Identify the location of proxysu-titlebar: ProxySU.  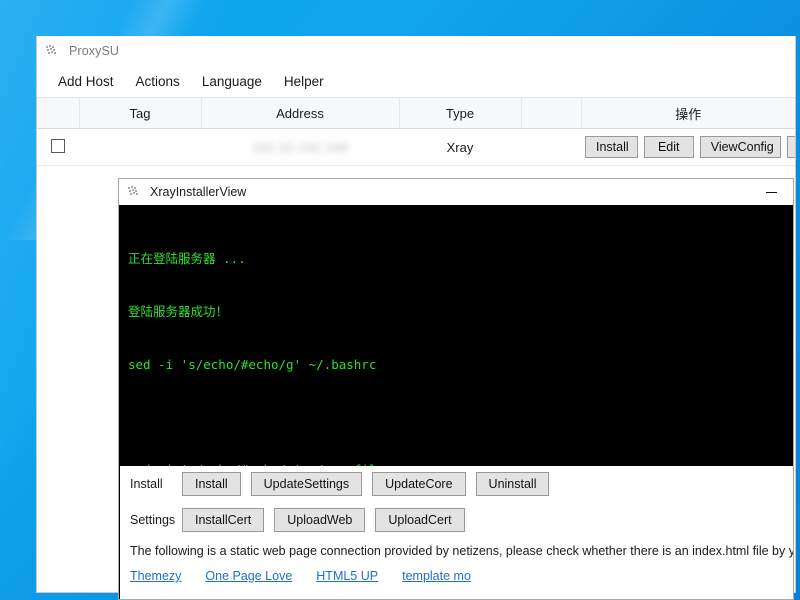
(416, 51).